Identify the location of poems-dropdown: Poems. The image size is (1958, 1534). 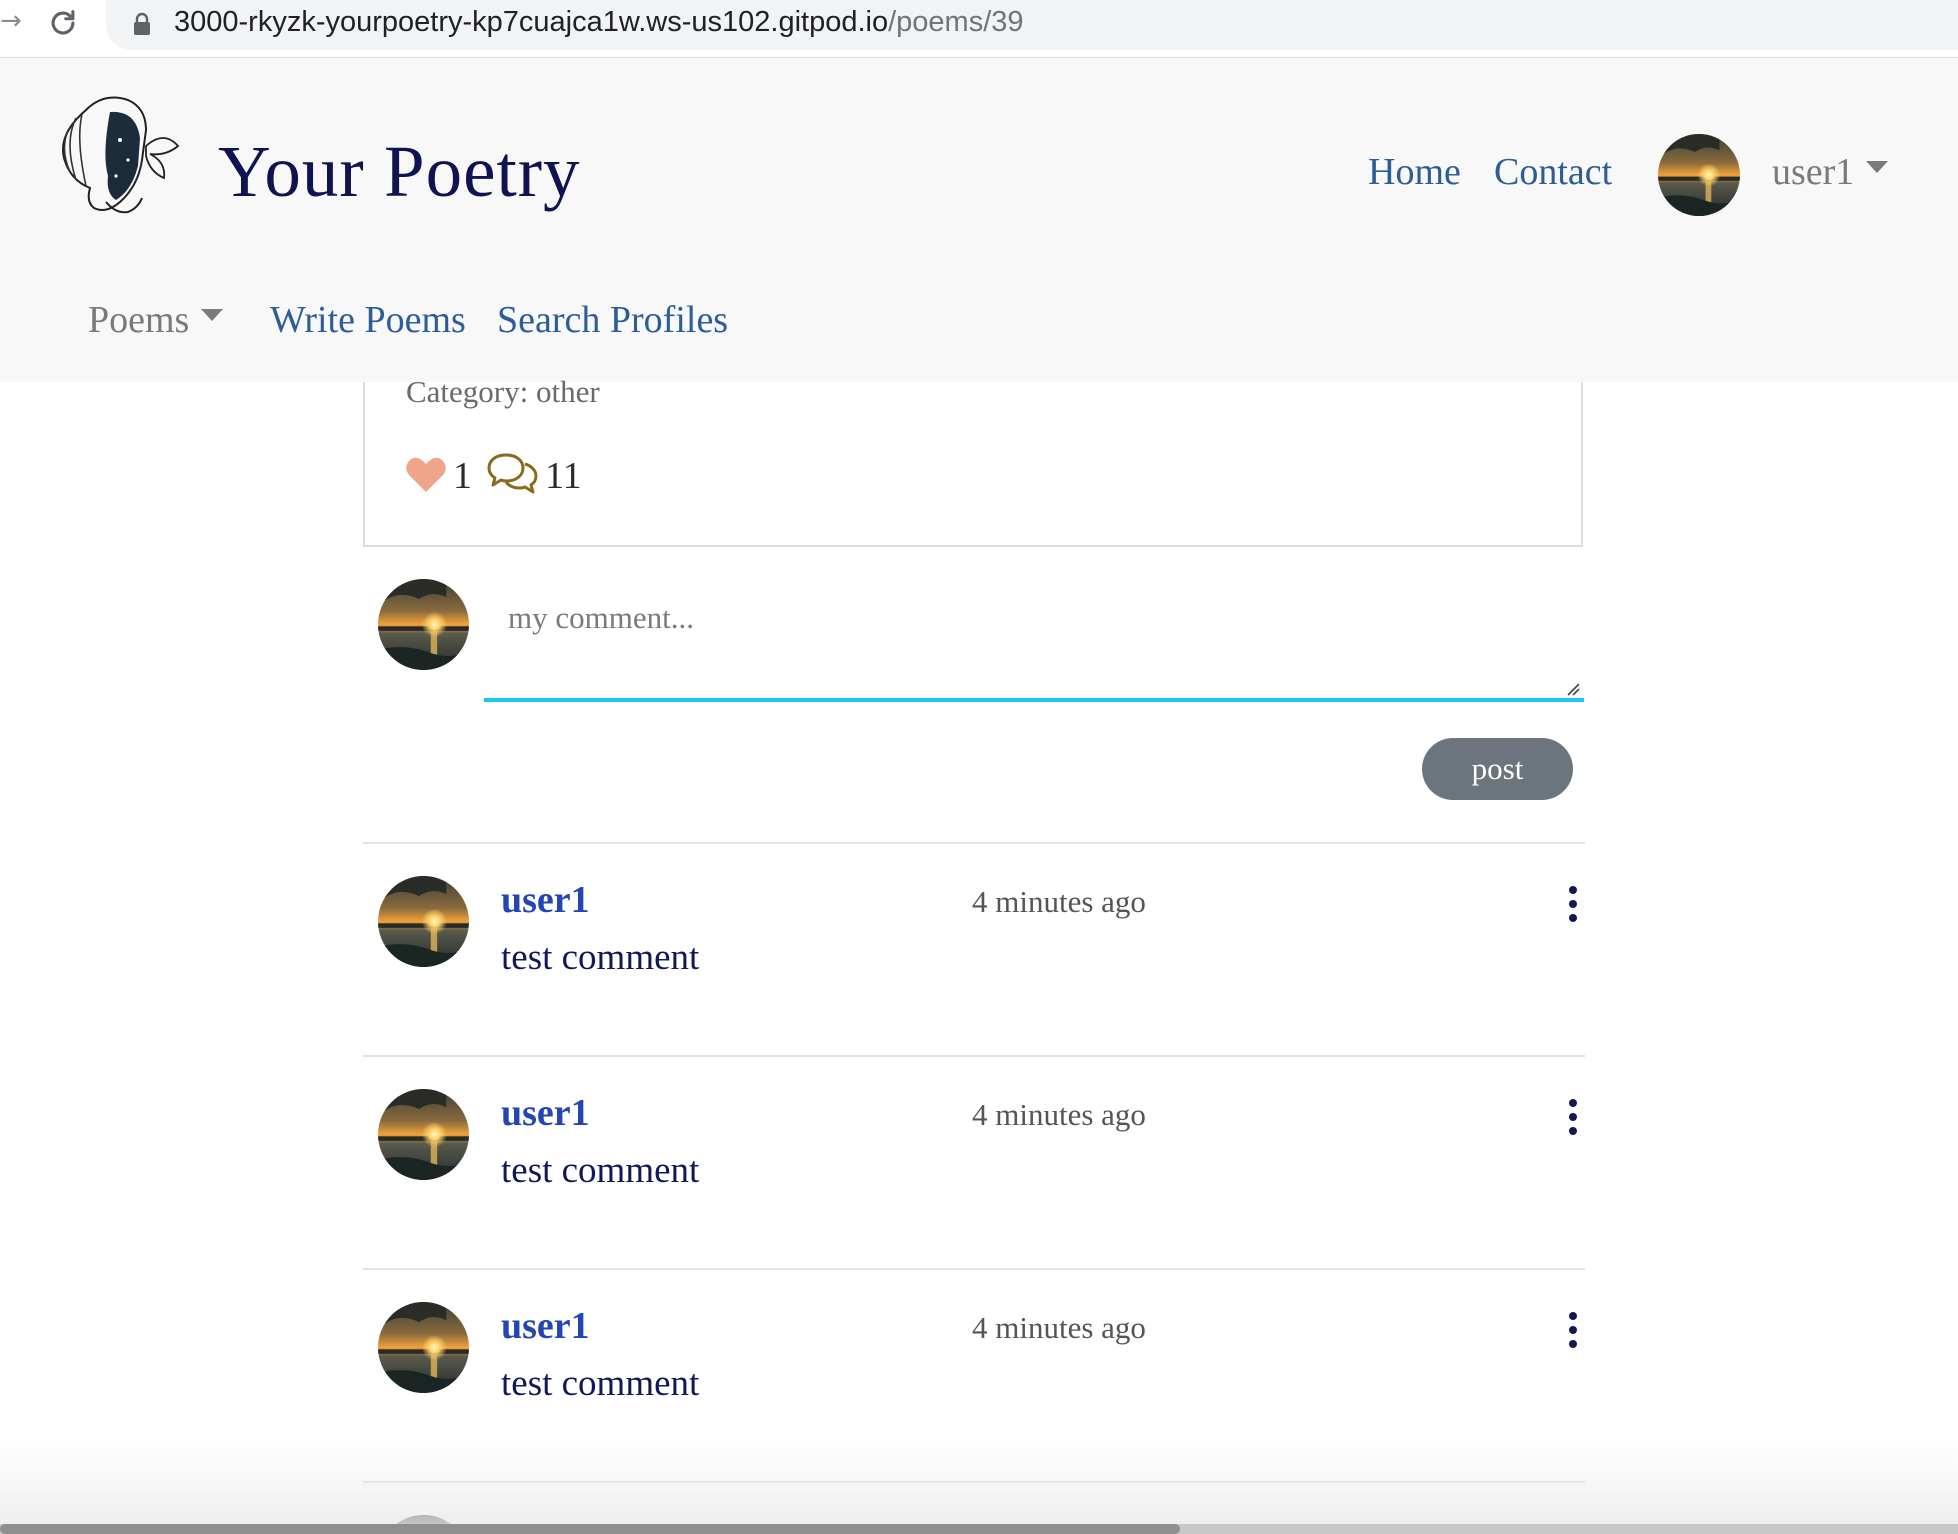
(156, 320).